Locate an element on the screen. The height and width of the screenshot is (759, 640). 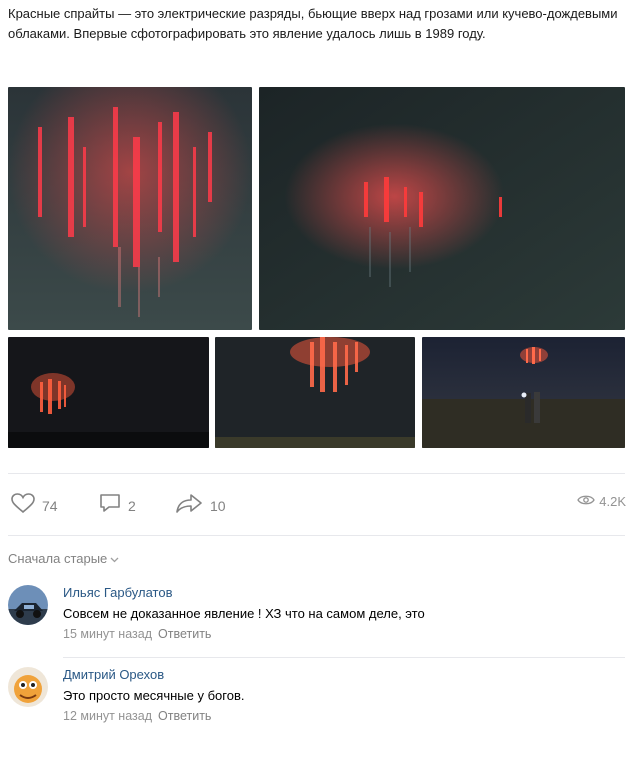
like-count: 74 is located at coordinates (50, 505).